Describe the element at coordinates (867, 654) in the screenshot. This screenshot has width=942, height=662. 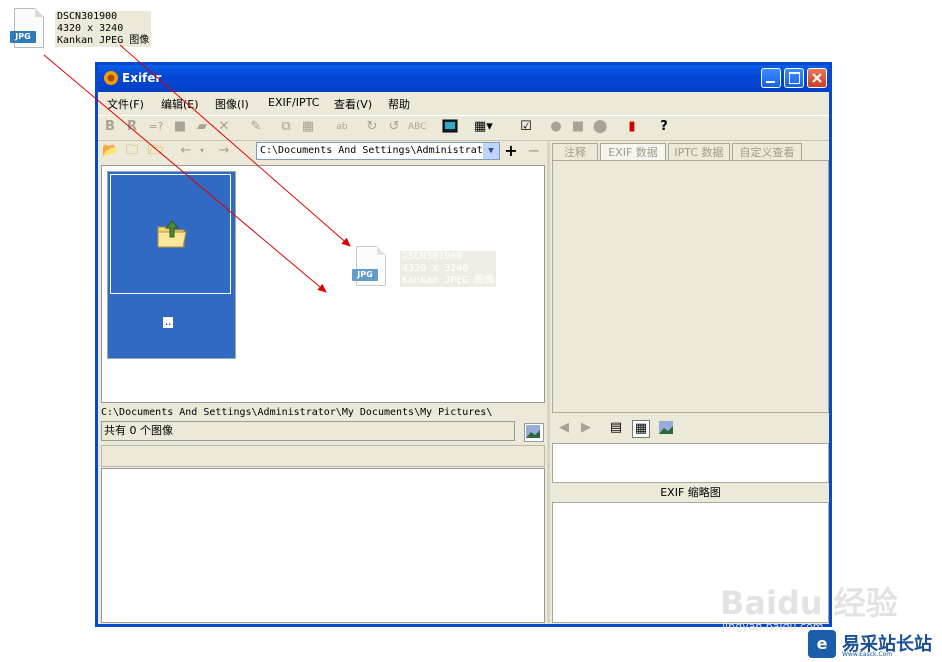
I see `brand-sub: Www.Easck.Com` at that location.